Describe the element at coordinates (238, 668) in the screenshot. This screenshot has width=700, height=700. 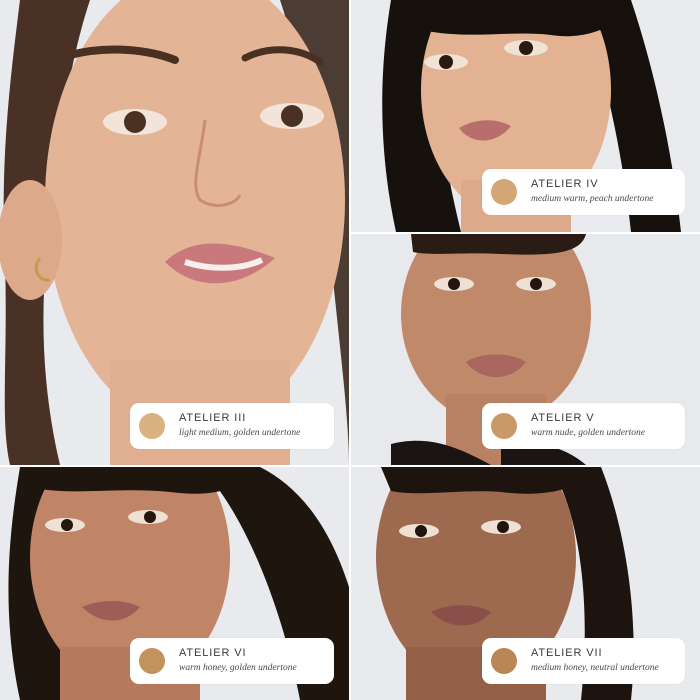
I see `shade-description: warm honey, golden undertone` at that location.